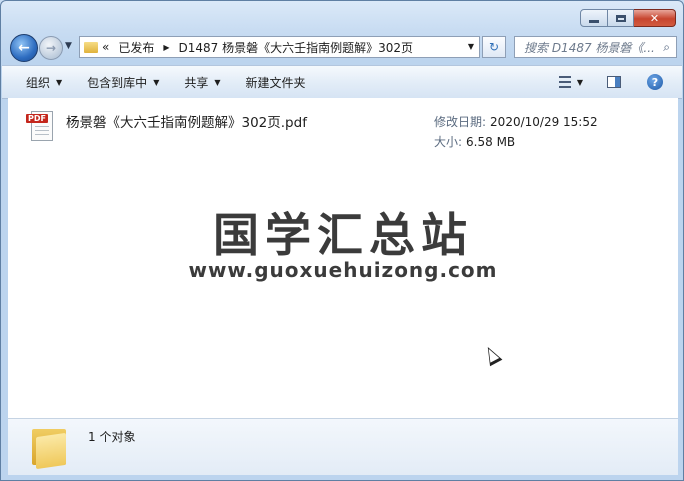  What do you see at coordinates (68, 46) in the screenshot?
I see `recent-pages-dropdown: ▼` at bounding box center [68, 46].